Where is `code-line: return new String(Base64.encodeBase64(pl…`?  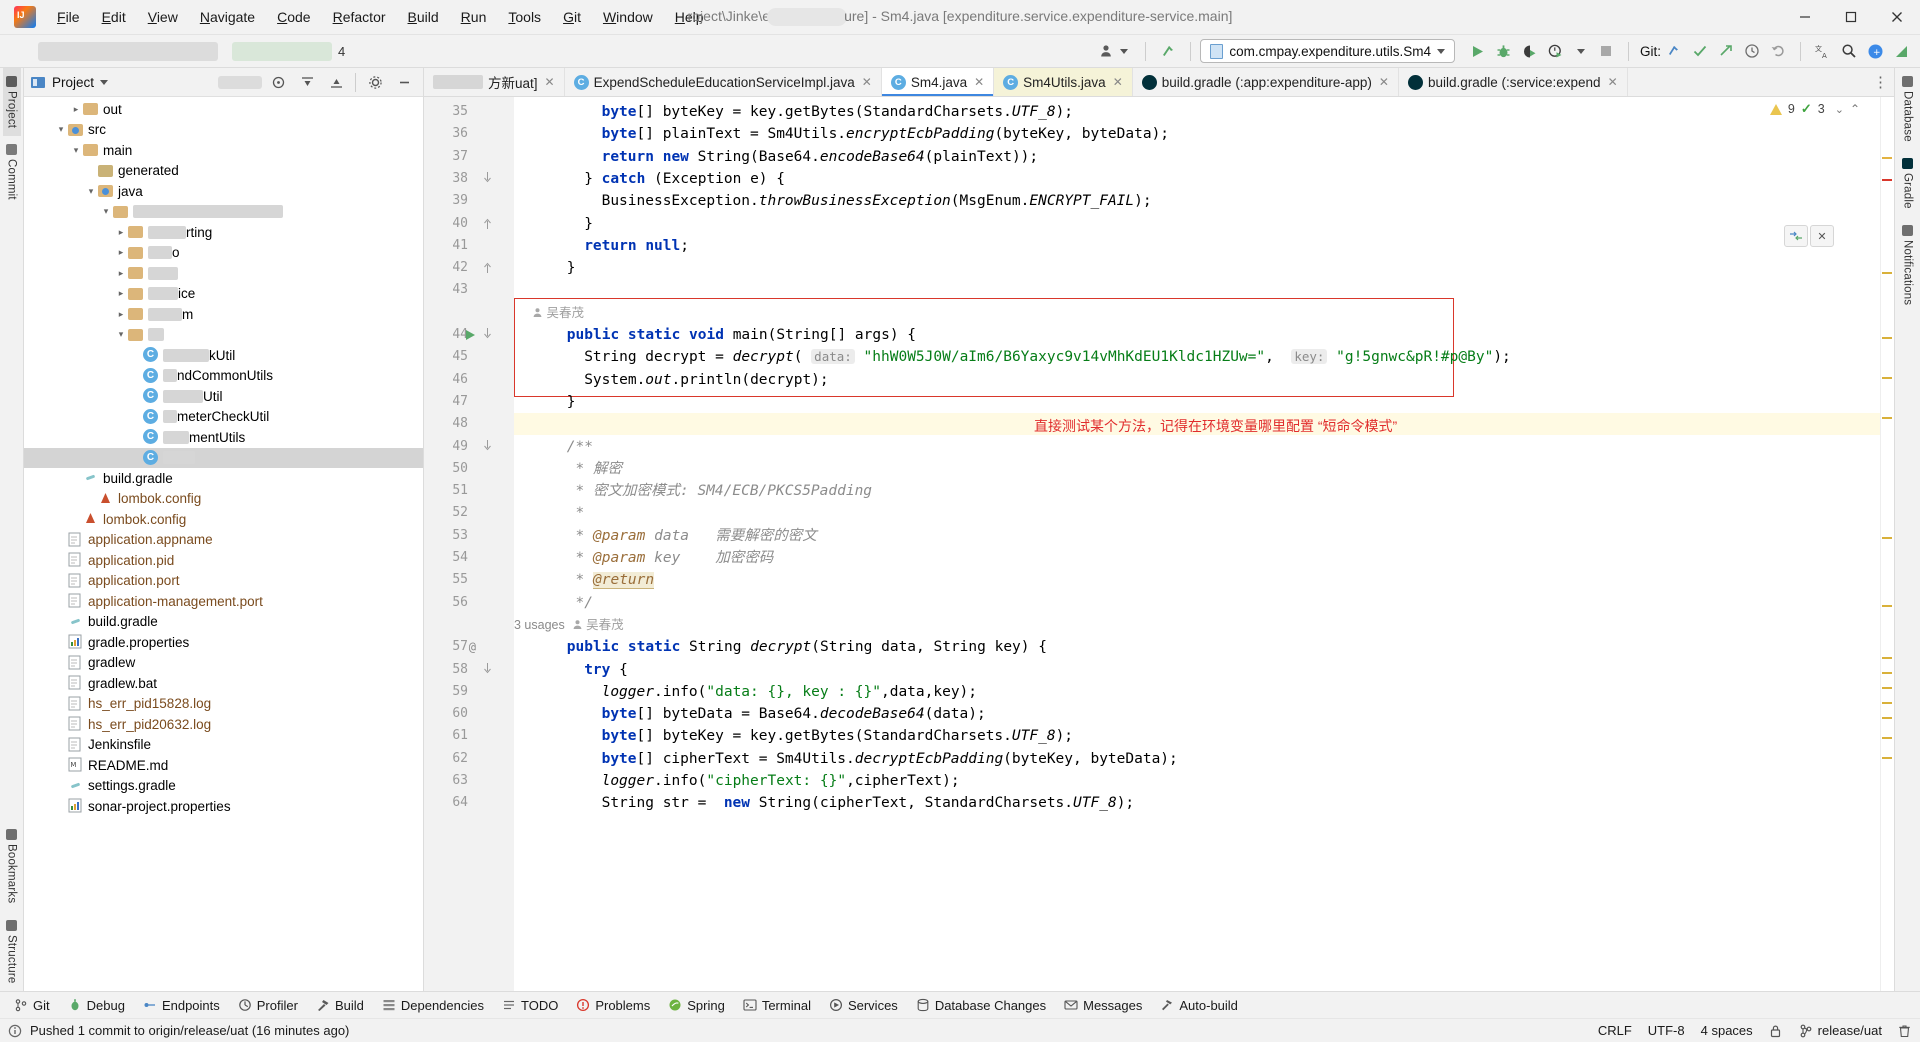 code-line: return new String(Base64.encodeBase64(pl… is located at coordinates (820, 157).